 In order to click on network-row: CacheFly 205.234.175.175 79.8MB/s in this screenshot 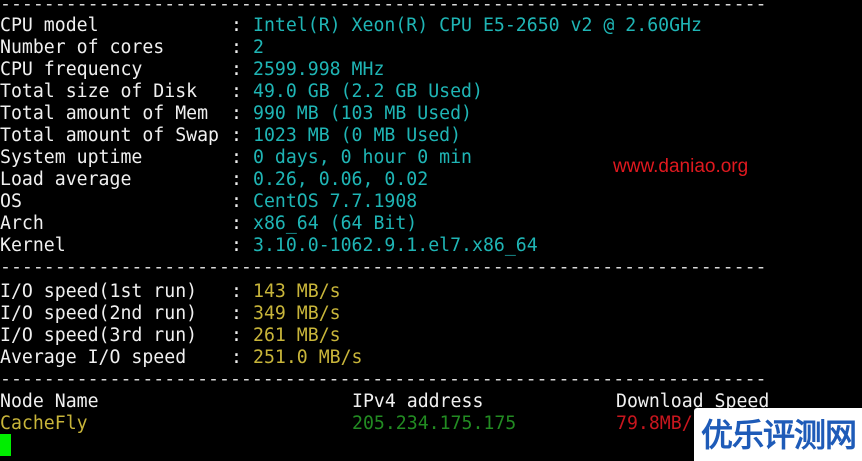, I will do `click(352, 424)`.